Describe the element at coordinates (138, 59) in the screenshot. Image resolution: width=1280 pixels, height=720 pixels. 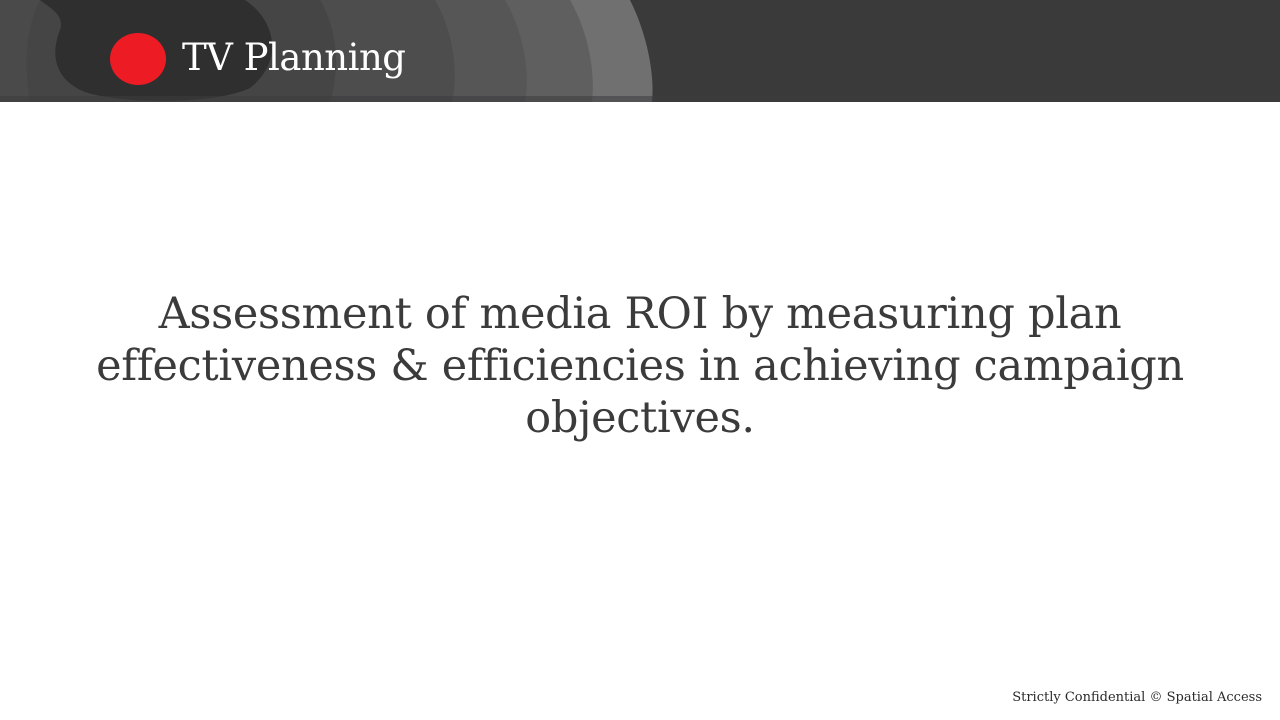
I see `logo-dot-icon` at that location.